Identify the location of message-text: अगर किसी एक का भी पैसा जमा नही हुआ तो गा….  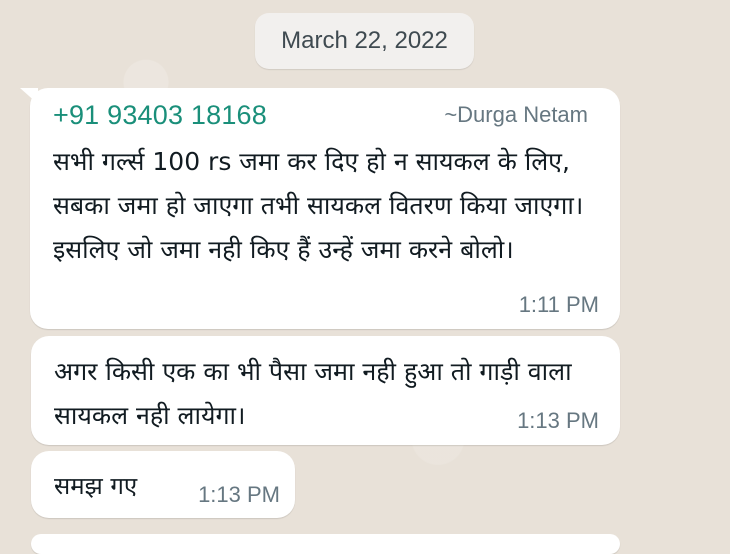
(313, 393).